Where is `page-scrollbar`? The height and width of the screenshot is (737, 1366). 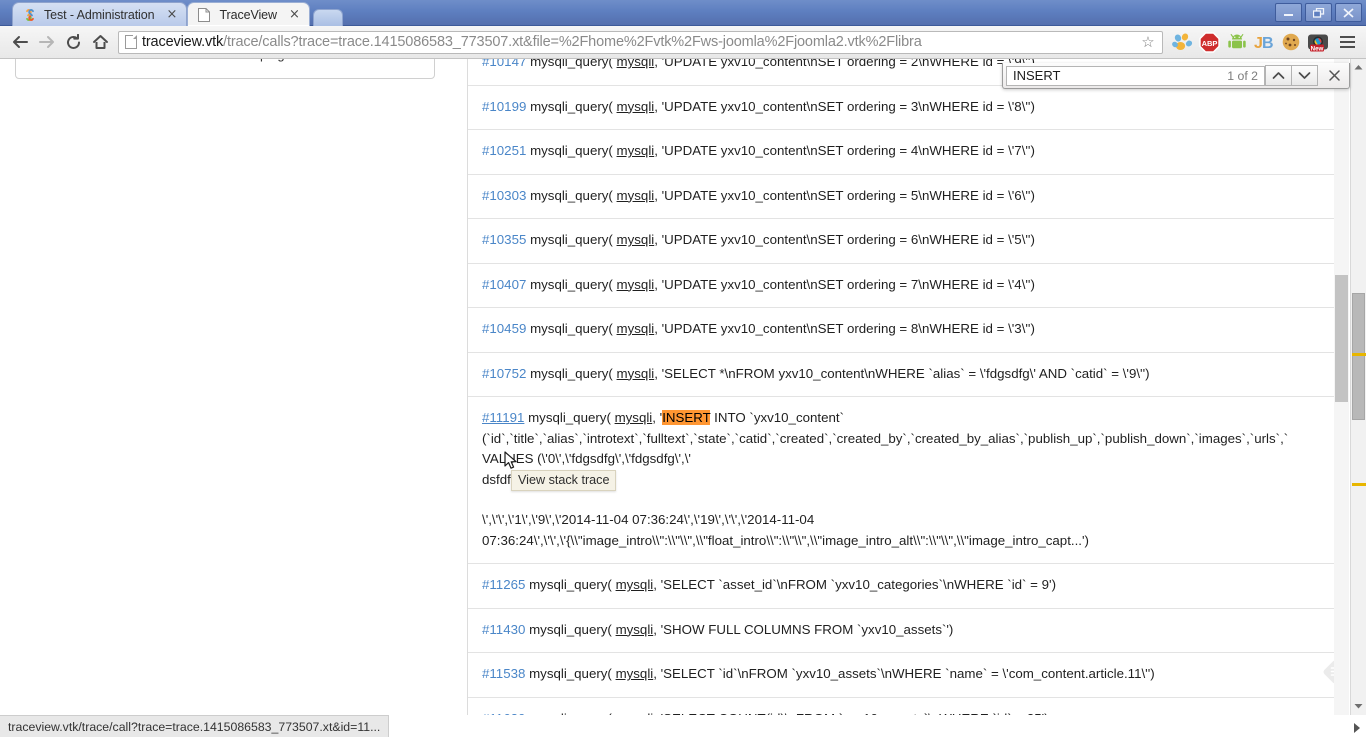
page-scrollbar is located at coordinates (1358, 387).